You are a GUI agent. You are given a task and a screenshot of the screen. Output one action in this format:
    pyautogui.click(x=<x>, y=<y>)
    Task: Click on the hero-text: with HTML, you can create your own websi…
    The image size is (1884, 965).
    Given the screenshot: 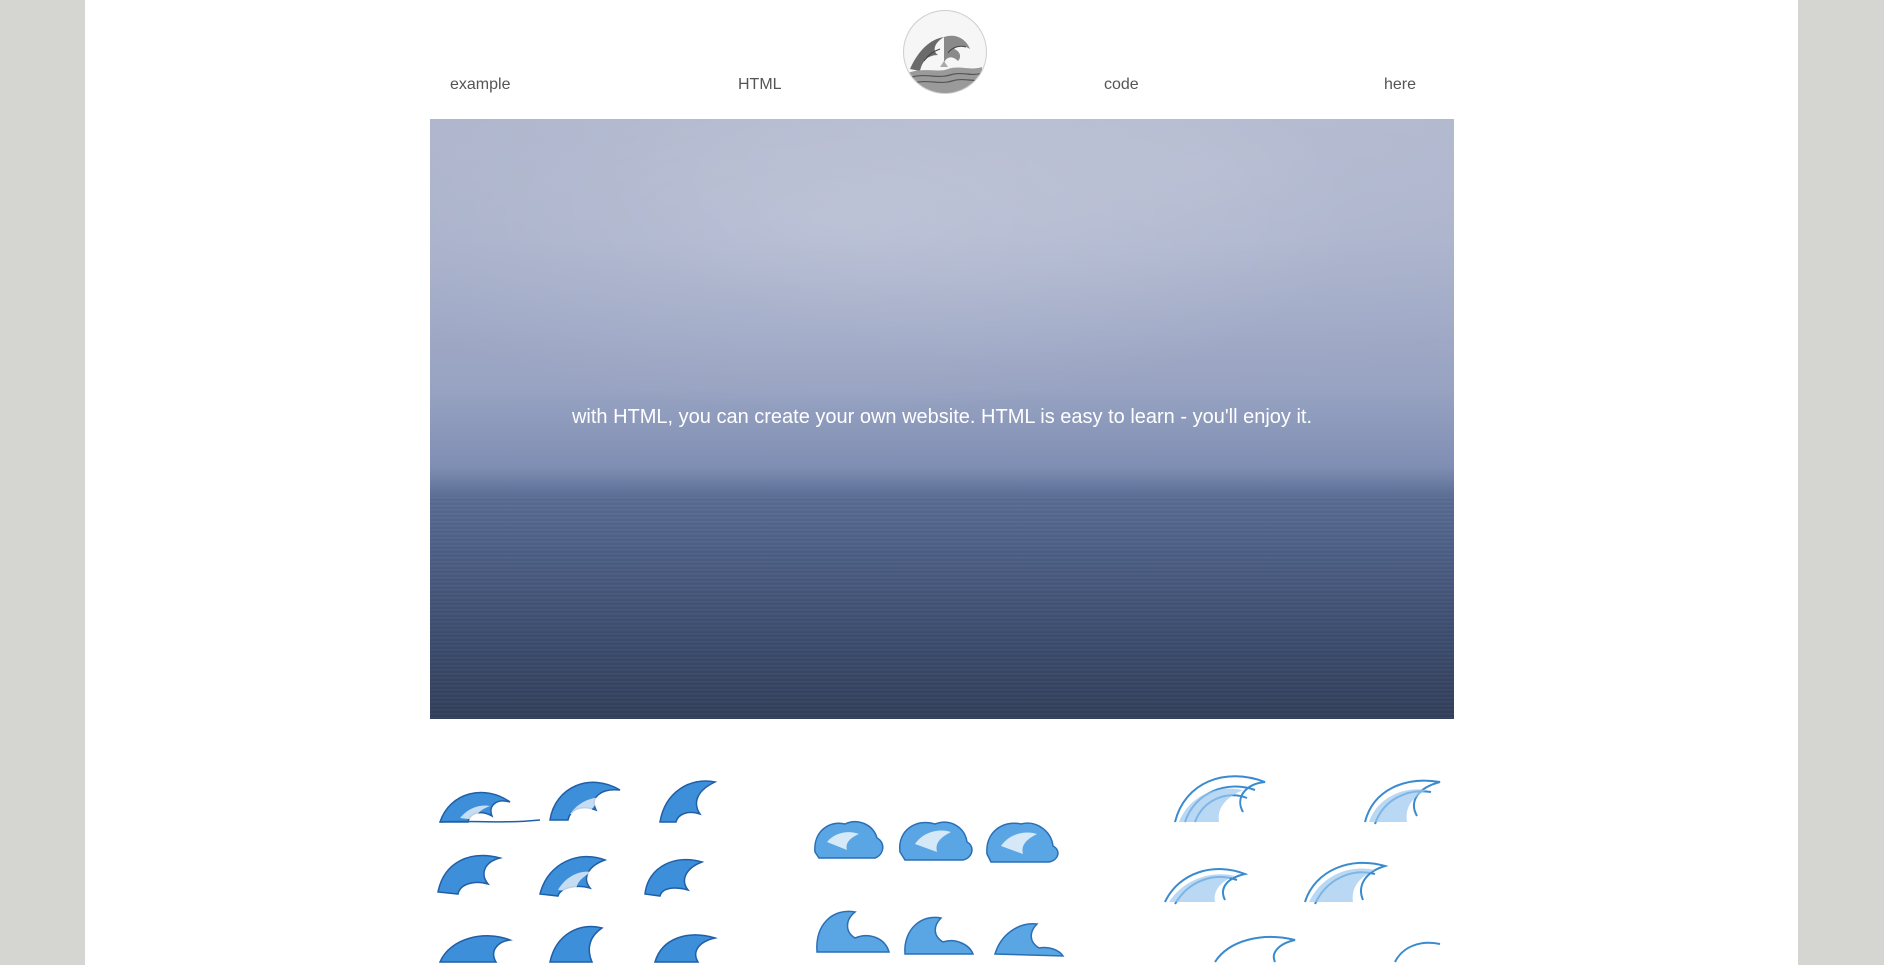 What is the action you would take?
    pyautogui.click(x=942, y=417)
    